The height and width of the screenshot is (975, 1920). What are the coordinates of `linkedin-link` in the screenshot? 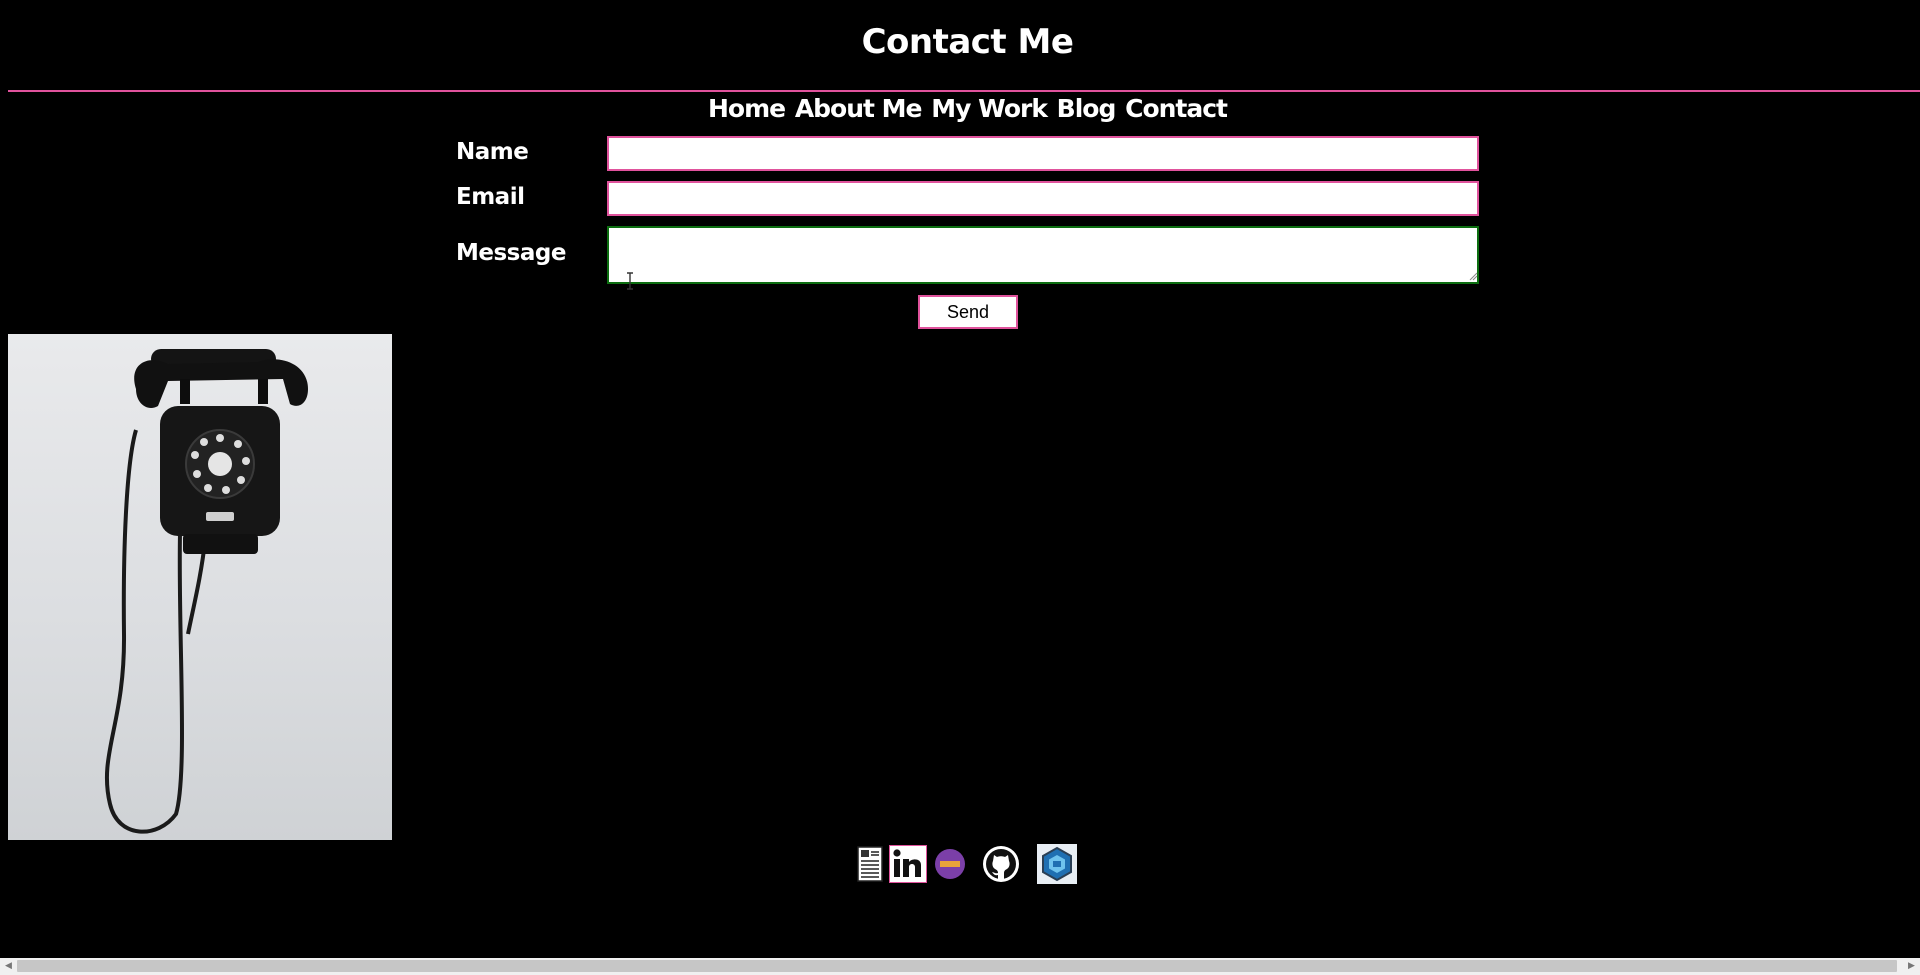 It's located at (908, 866).